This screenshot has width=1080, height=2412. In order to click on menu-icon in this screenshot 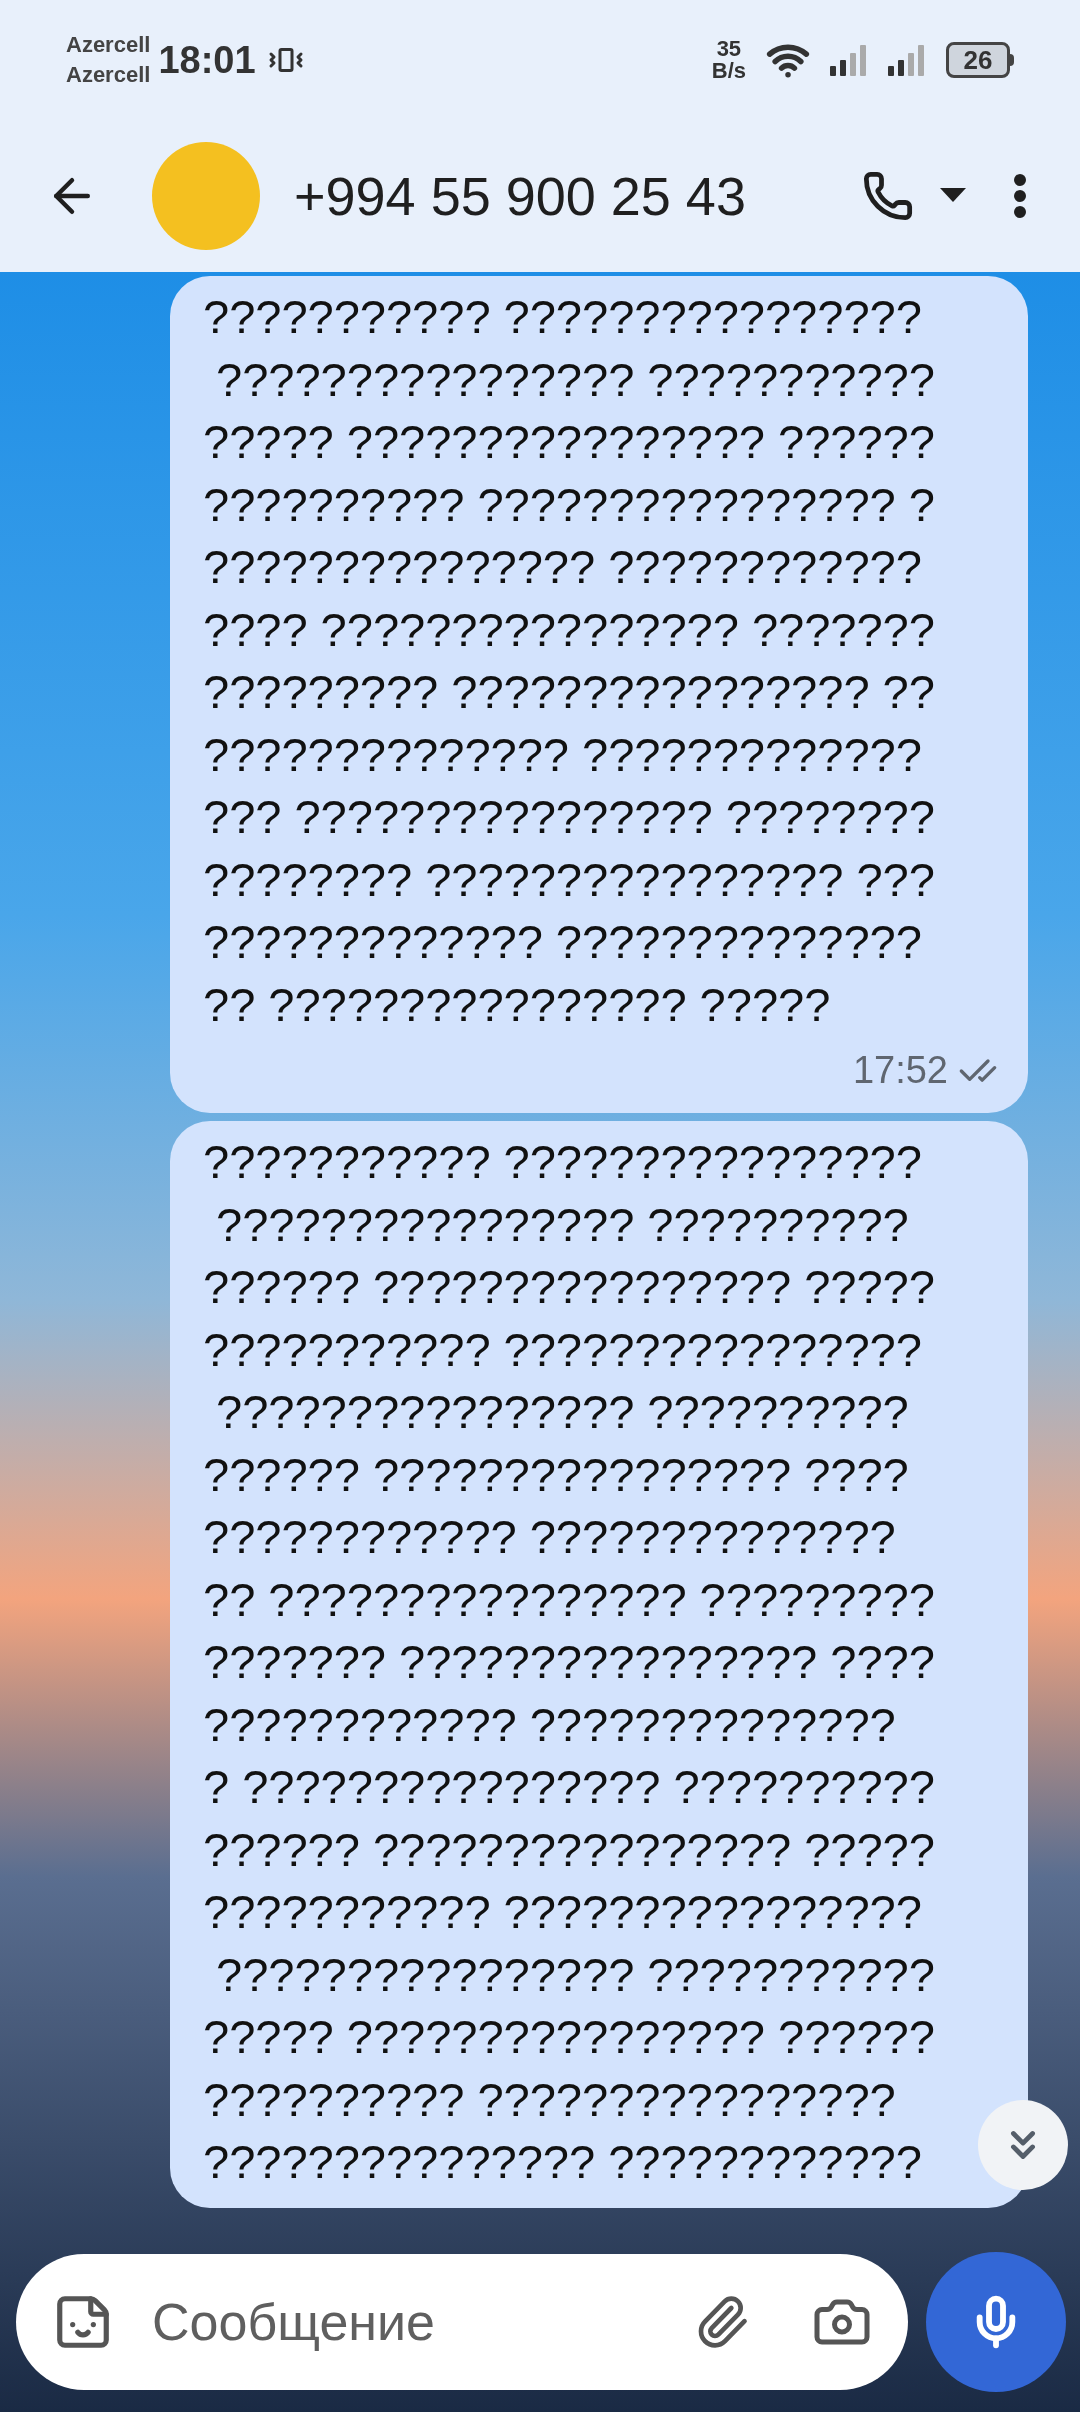, I will do `click(1020, 196)`.